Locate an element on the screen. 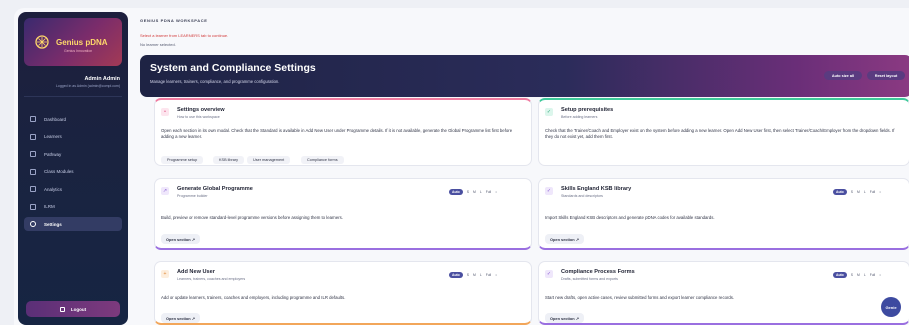 This screenshot has width=909, height=325. card-subtitle: Programme builder is located at coordinates (192, 196).